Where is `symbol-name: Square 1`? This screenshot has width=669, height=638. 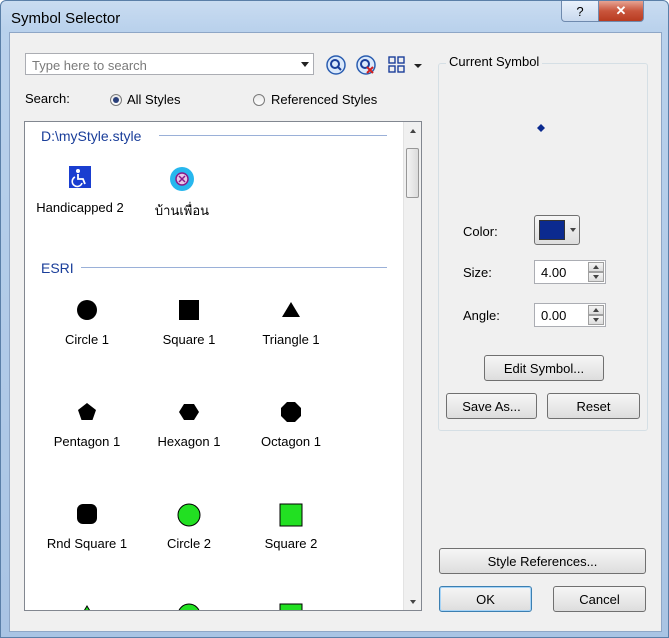 symbol-name: Square 1 is located at coordinates (189, 339).